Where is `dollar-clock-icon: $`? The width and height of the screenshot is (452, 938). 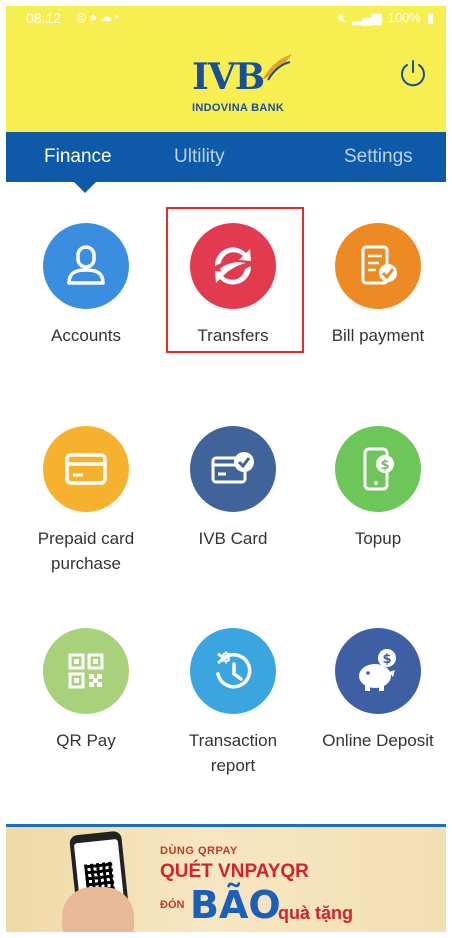
dollar-clock-icon: $ is located at coordinates (234, 669).